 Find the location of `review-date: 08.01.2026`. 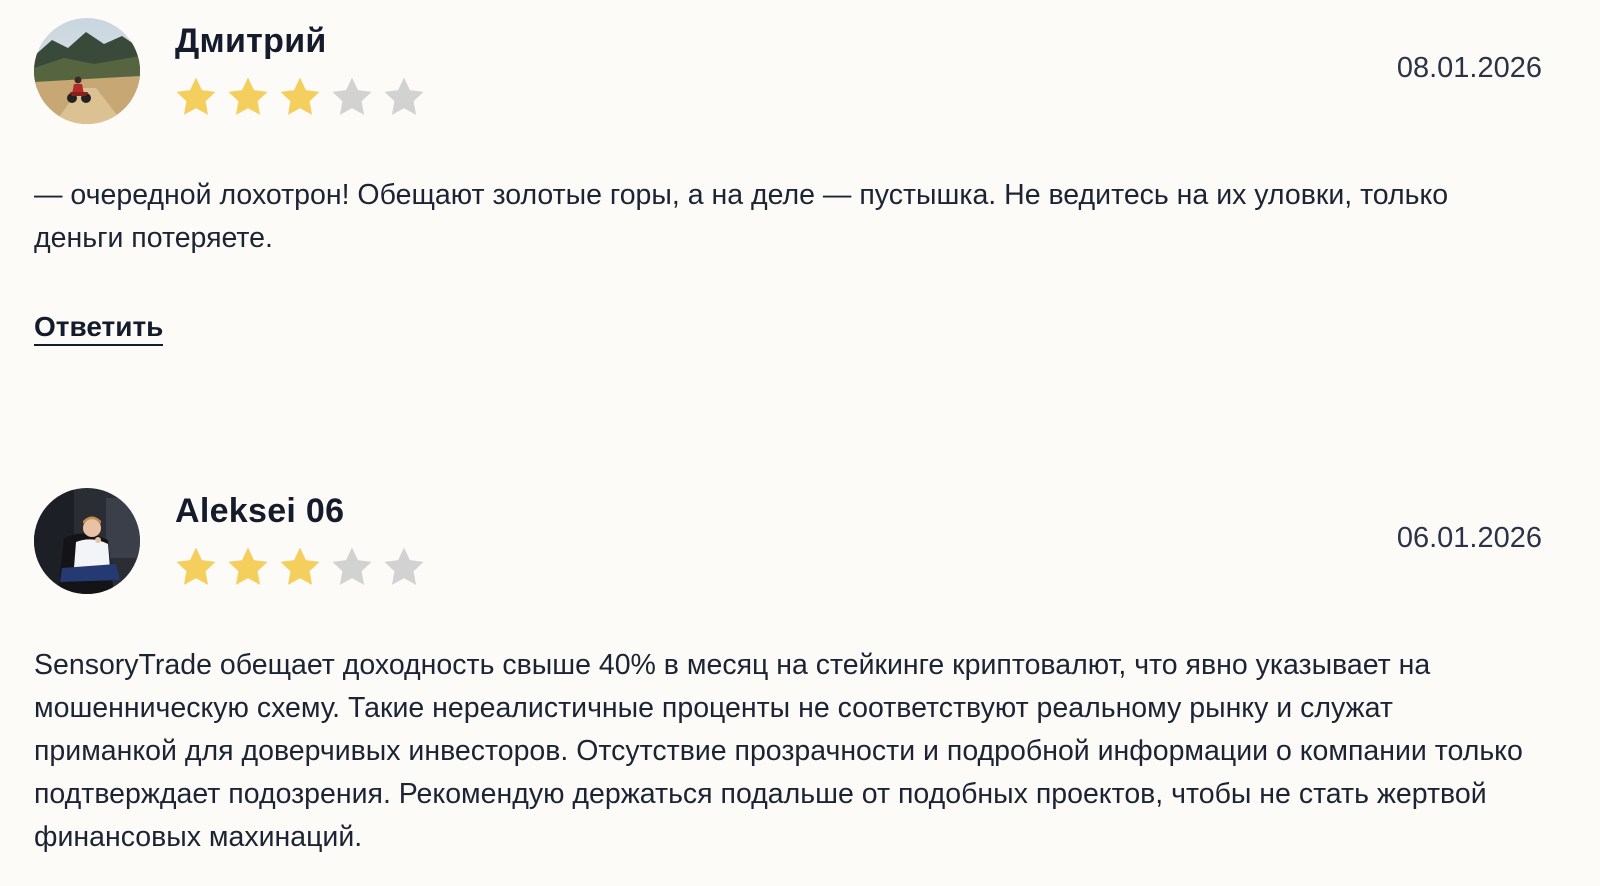

review-date: 08.01.2026 is located at coordinates (1469, 68).